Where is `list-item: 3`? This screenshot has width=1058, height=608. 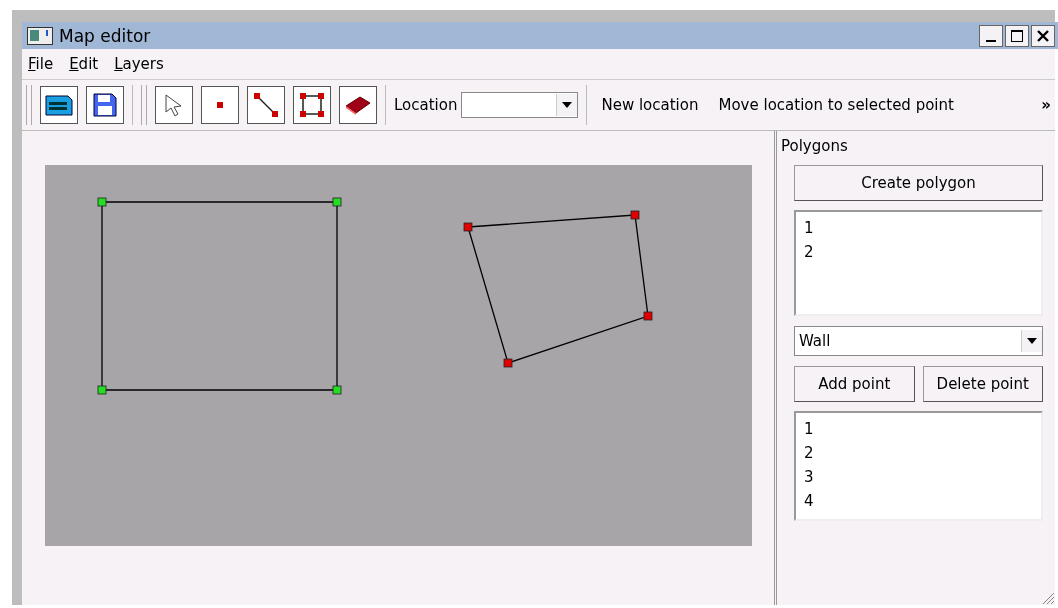
list-item: 3 is located at coordinates (809, 477).